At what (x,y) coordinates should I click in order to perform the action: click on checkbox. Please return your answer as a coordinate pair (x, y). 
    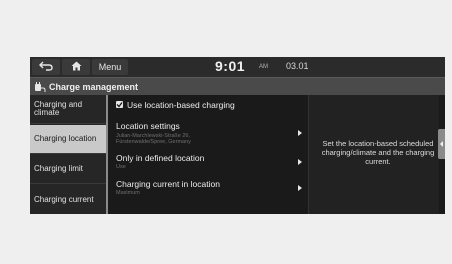
    Looking at the image, I should click on (119, 104).